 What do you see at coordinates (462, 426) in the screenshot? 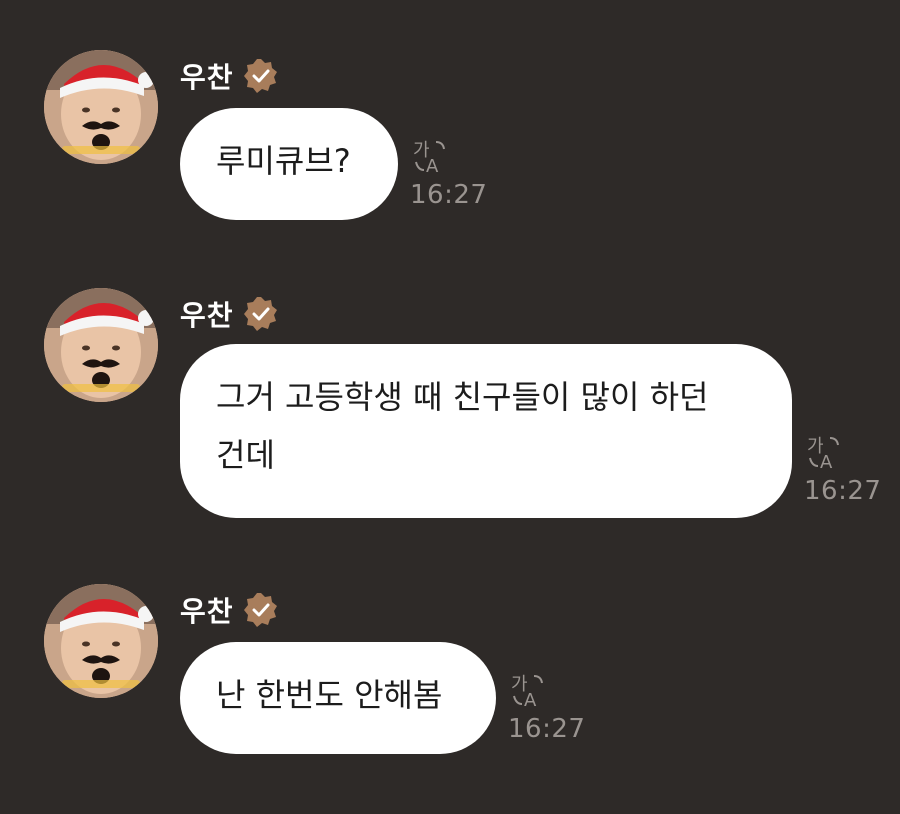
I see `message-text: 그거 고등학생 때 친구들이 많이 하던 건데` at bounding box center [462, 426].